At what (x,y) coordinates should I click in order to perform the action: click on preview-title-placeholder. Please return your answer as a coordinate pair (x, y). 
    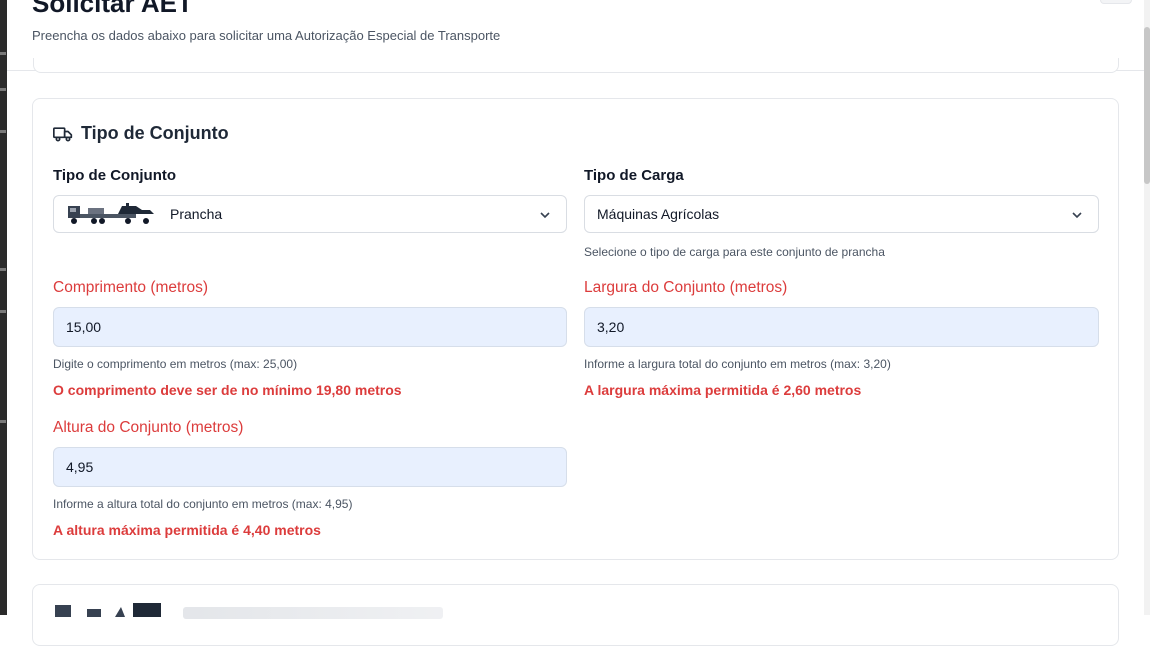
    Looking at the image, I should click on (313, 613).